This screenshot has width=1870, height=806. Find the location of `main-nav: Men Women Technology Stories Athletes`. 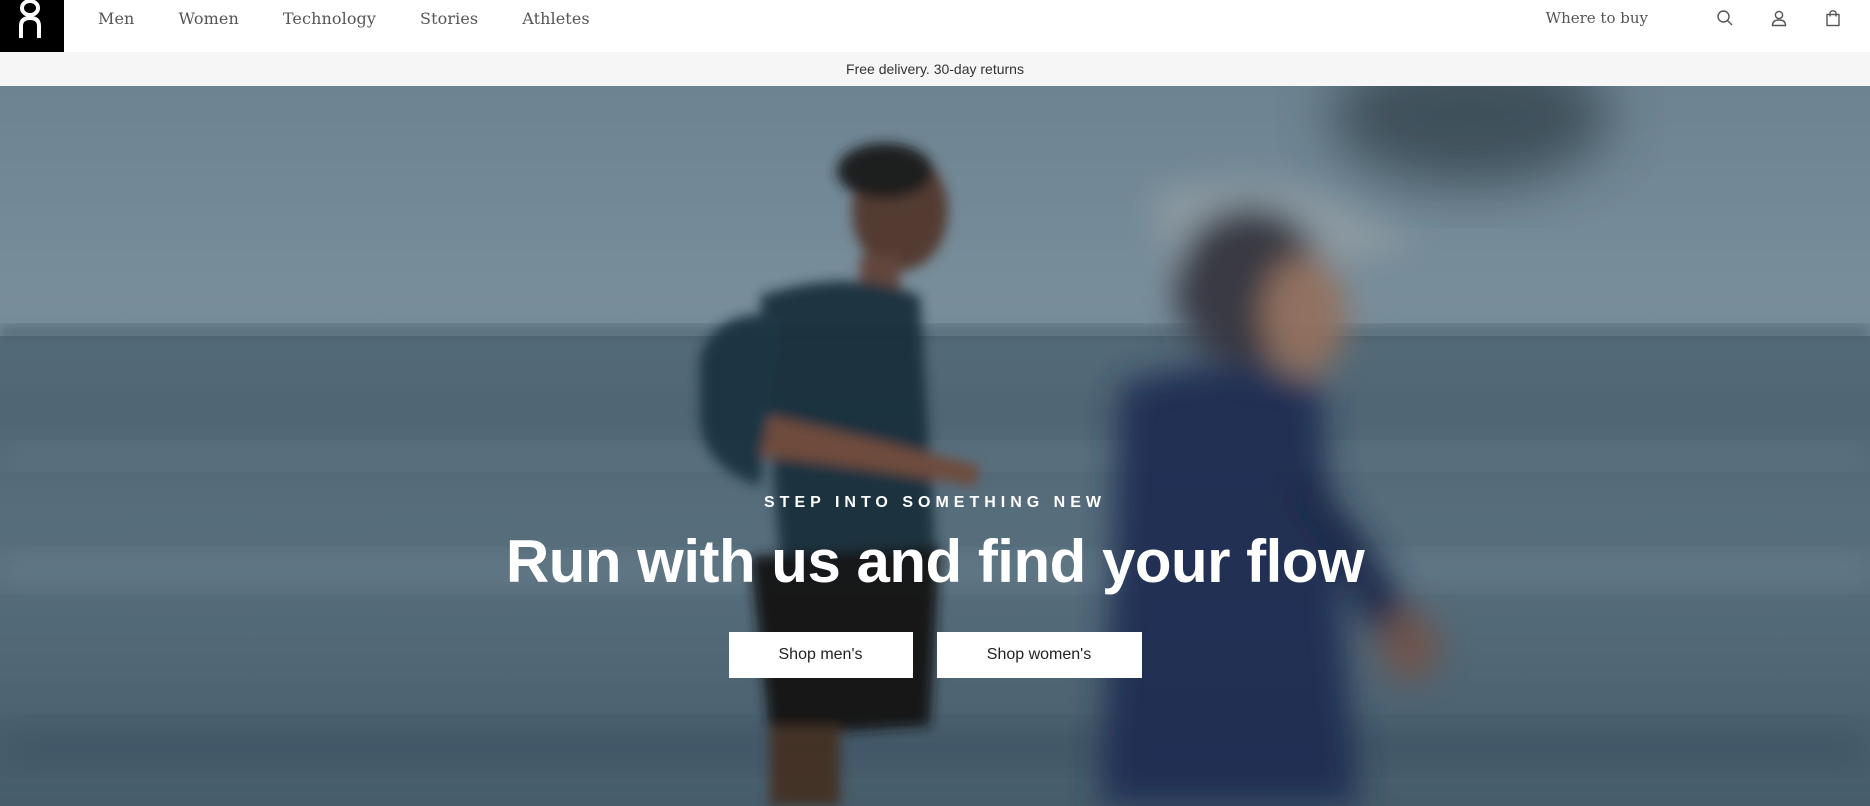

main-nav: Men Women Technology Stories Athletes is located at coordinates (366, 26).